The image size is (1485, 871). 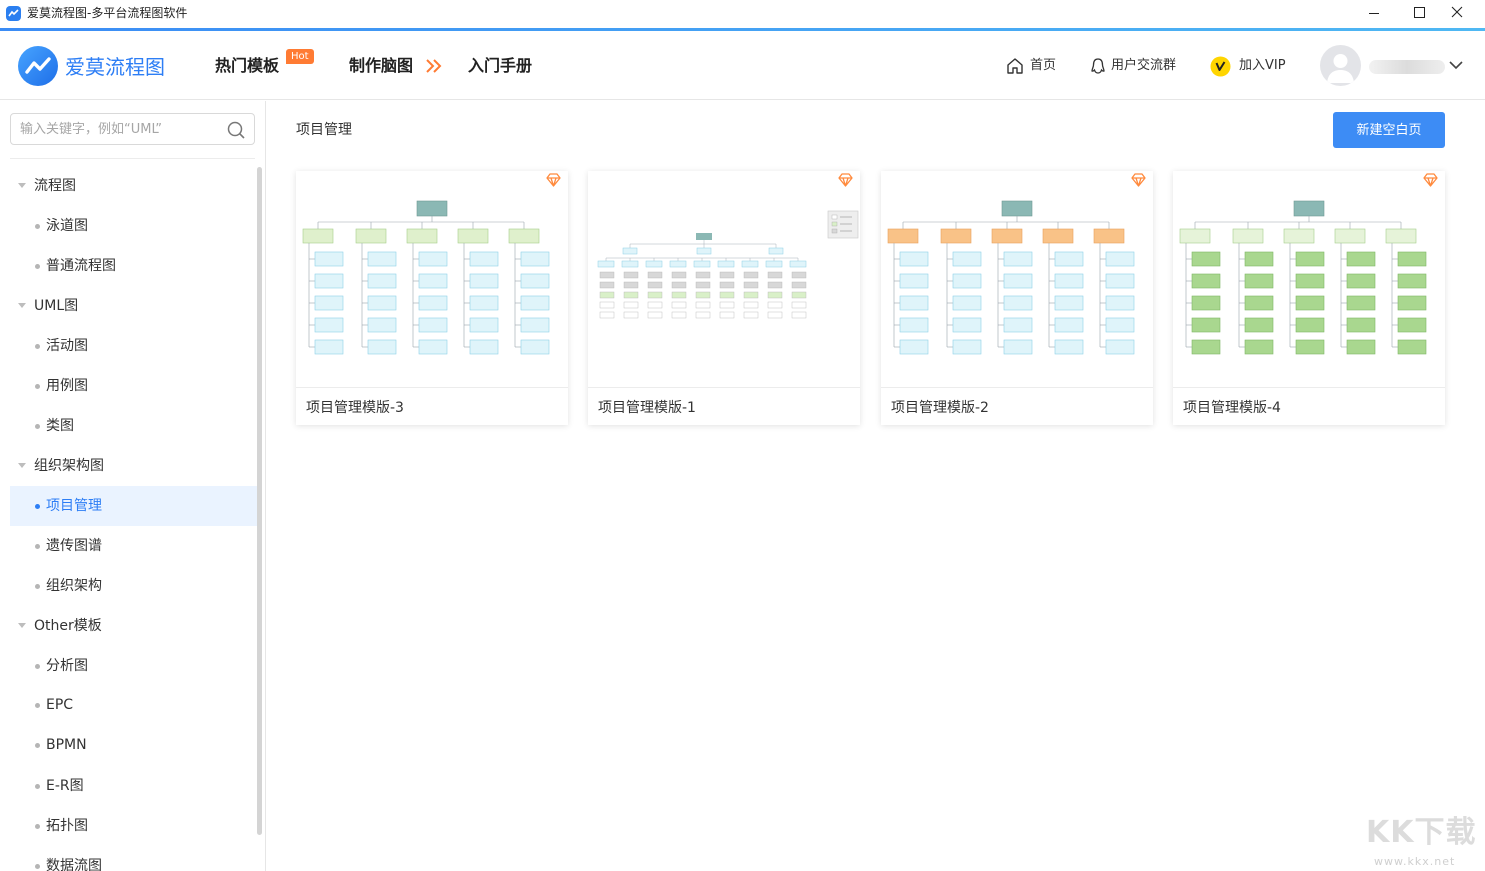 What do you see at coordinates (259, 501) in the screenshot?
I see `sidebar-scrollbar` at bounding box center [259, 501].